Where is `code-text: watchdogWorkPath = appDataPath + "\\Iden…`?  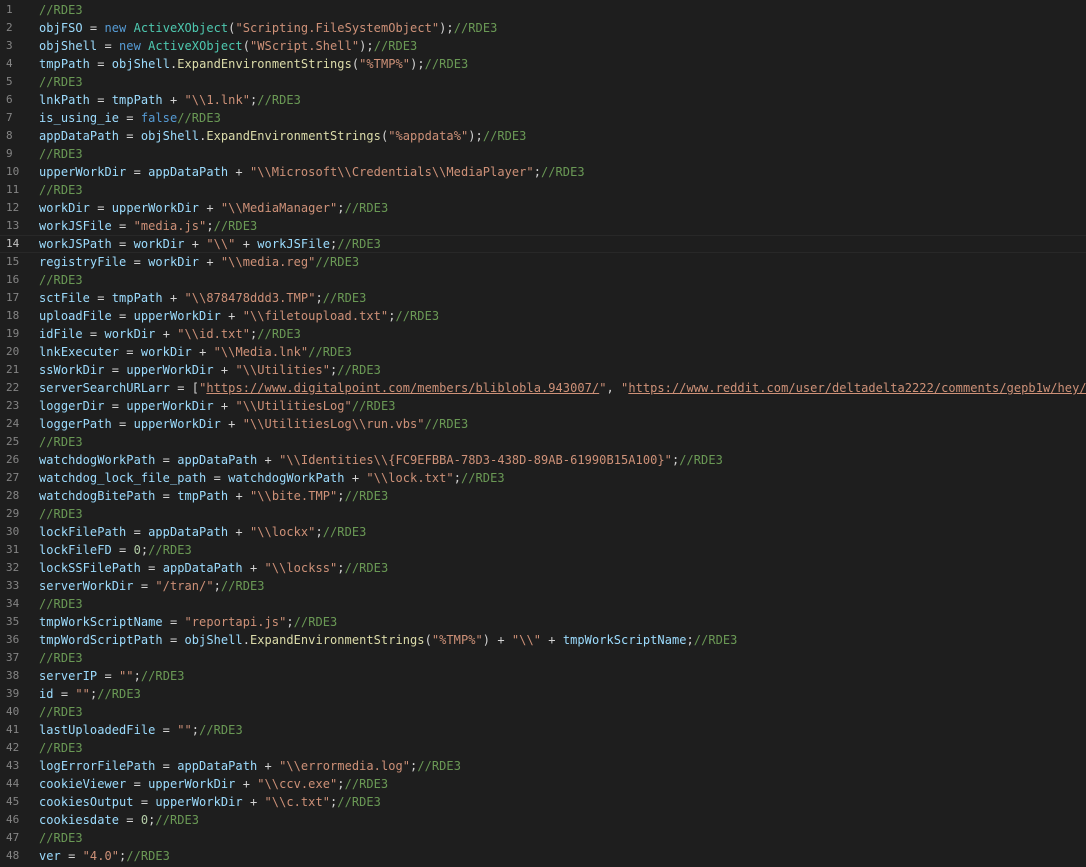 code-text: watchdogWorkPath = appDataPath + "\\Iden… is located at coordinates (381, 460).